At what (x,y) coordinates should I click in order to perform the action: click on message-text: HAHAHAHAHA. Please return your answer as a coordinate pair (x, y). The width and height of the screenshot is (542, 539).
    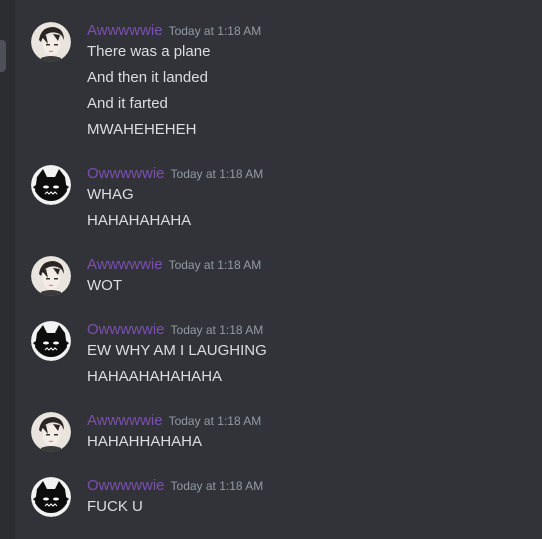
    Looking at the image, I should click on (139, 220).